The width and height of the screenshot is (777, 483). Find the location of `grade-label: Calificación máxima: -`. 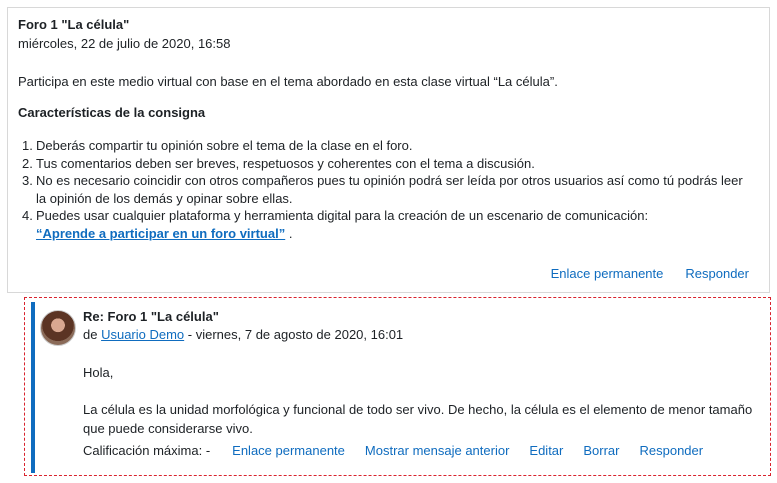

grade-label: Calificación máxima: - is located at coordinates (147, 450).